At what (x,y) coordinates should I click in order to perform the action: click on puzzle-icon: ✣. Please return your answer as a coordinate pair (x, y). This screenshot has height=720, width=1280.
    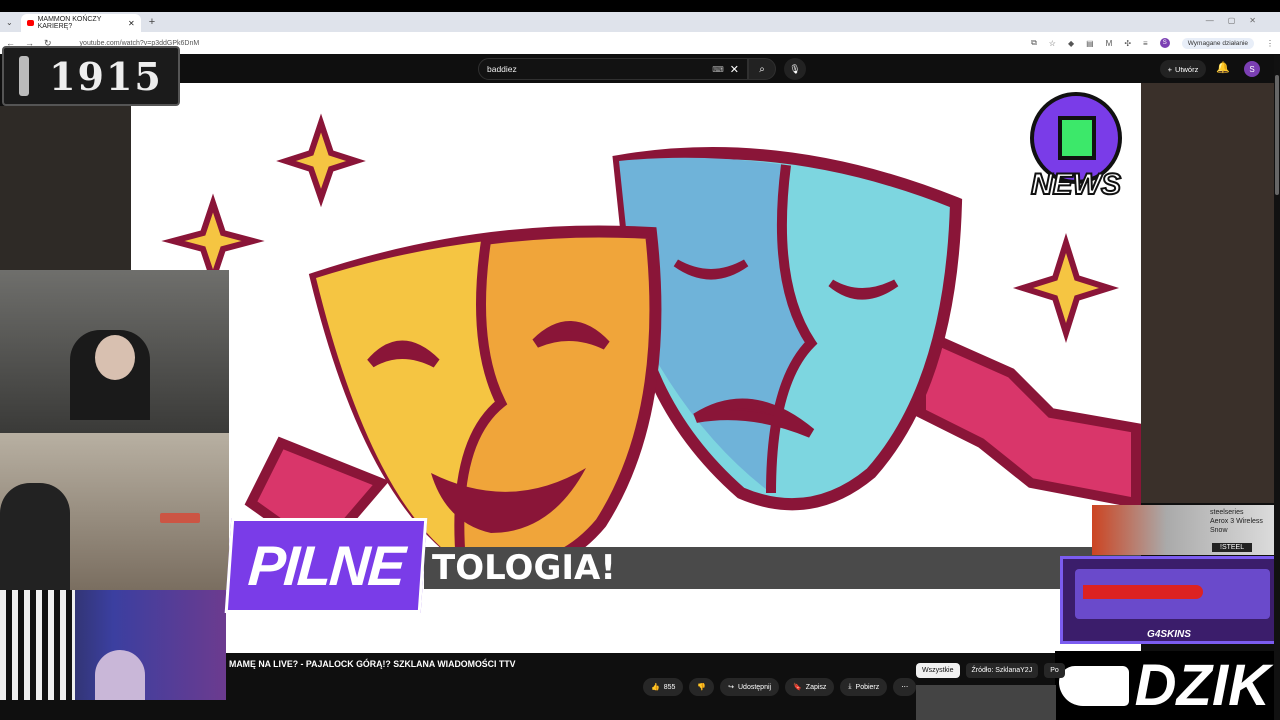
    Looking at the image, I should click on (1127, 43).